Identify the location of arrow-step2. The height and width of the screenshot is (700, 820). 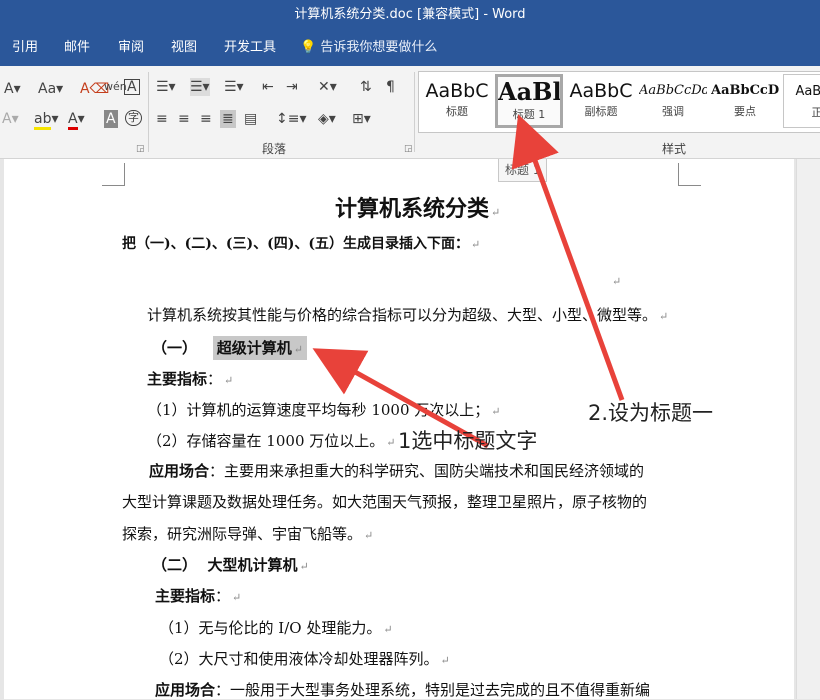
(568, 257).